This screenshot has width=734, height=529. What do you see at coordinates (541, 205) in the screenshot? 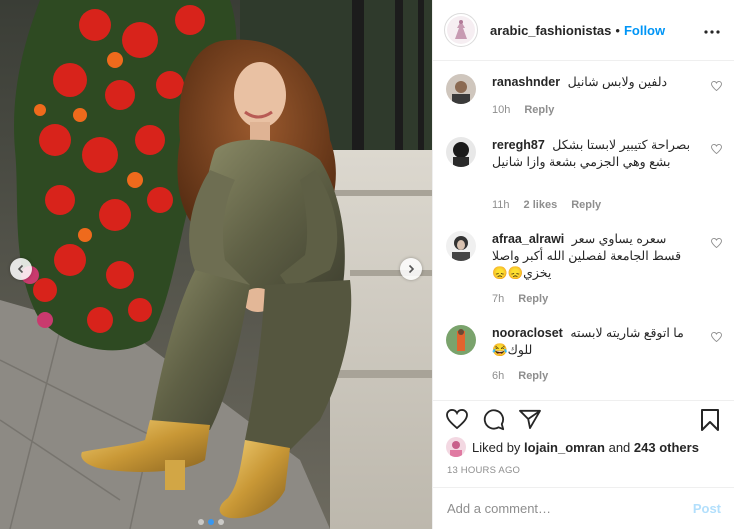
I see `comment-likes: 2 likes` at bounding box center [541, 205].